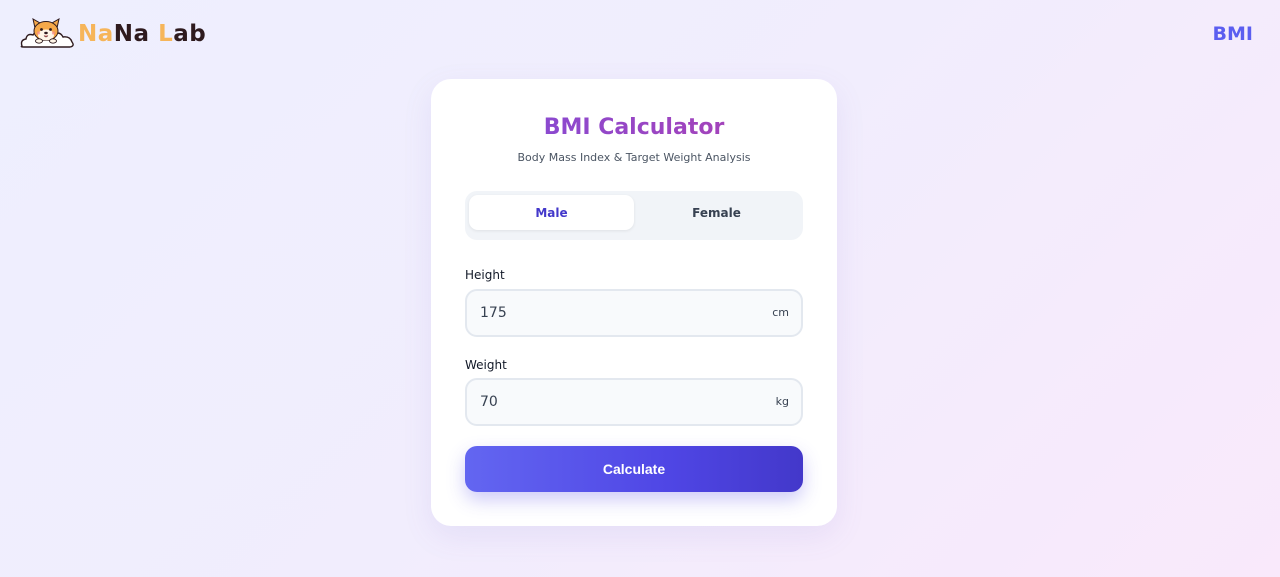 The width and height of the screenshot is (1280, 577). What do you see at coordinates (485, 275) in the screenshot?
I see `height-label: Height` at bounding box center [485, 275].